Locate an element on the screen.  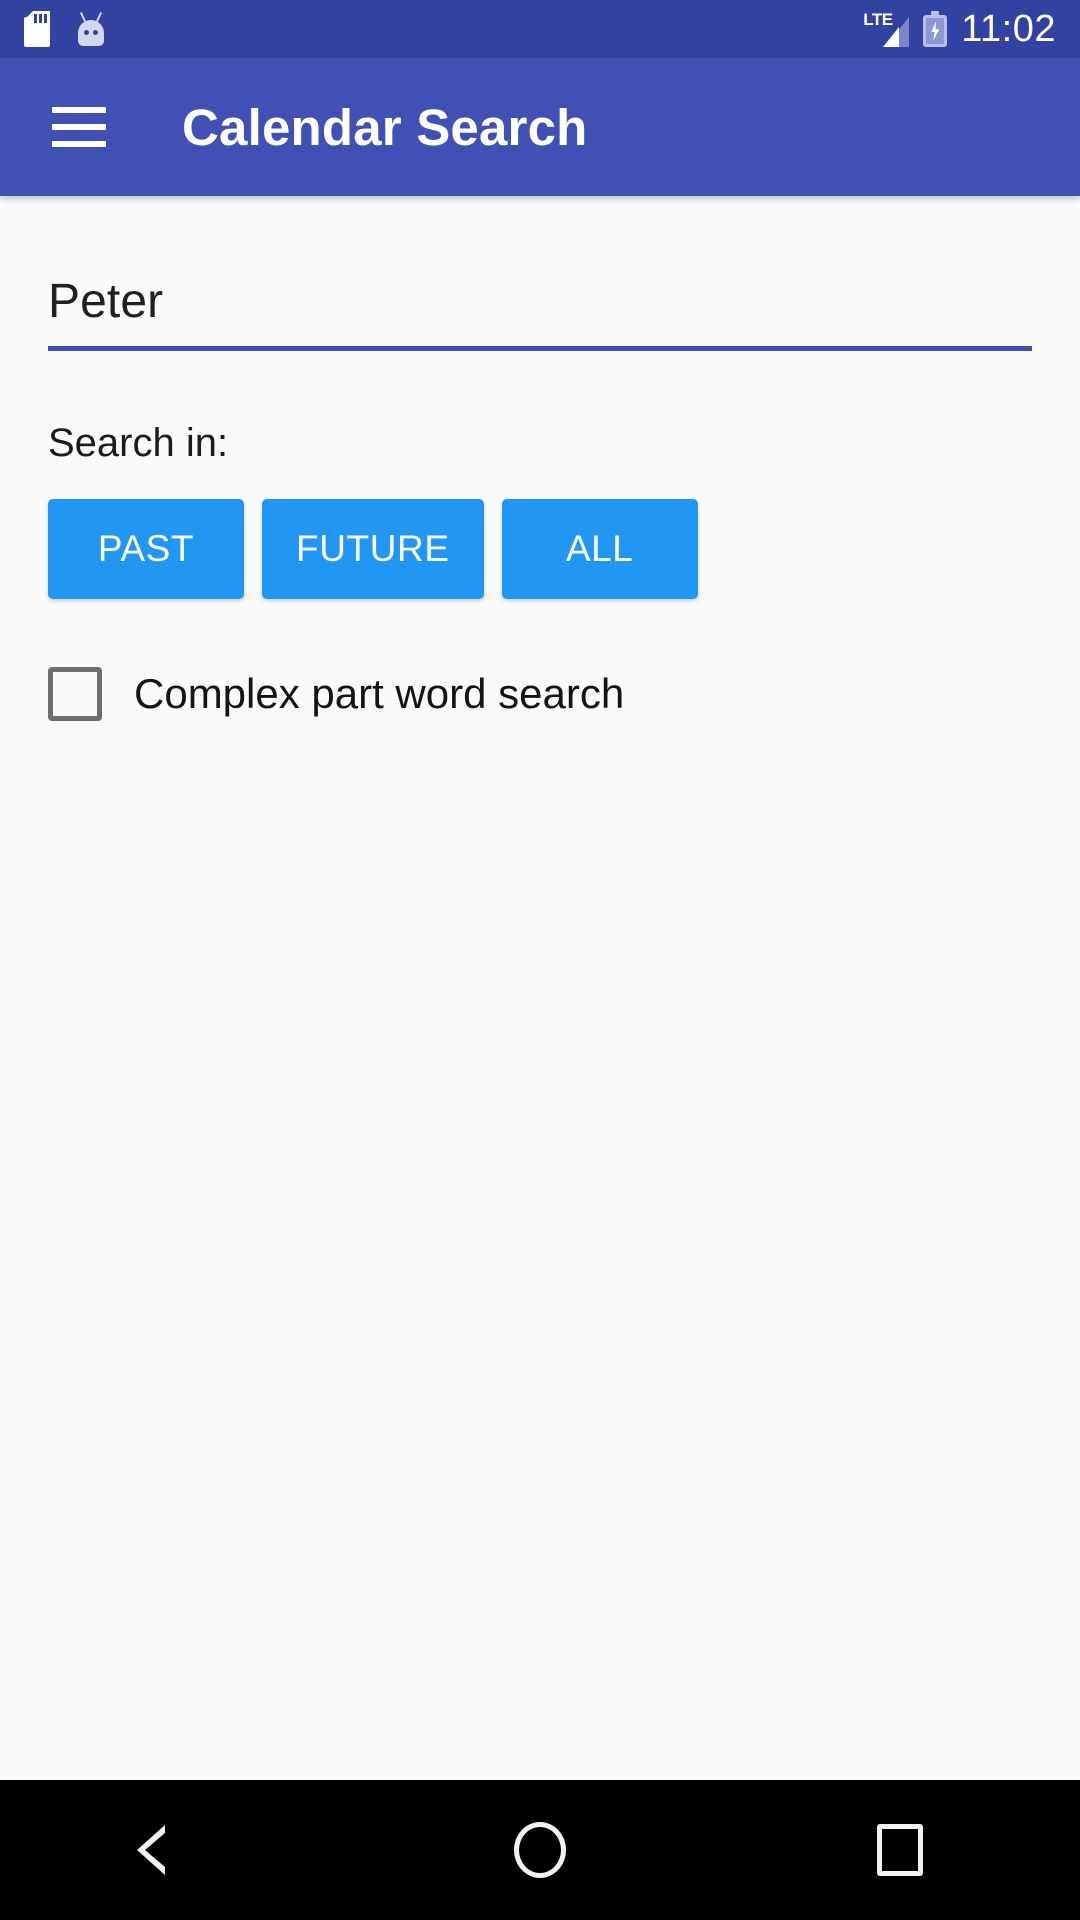
complex-search-checkbox-row: Complex part word search is located at coordinates (540, 694).